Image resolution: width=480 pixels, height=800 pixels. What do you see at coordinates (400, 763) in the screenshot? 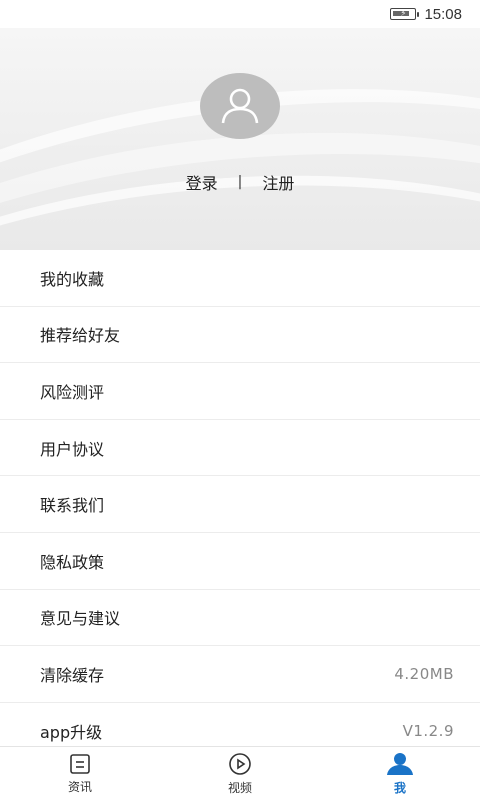
I see `profile-icon` at bounding box center [400, 763].